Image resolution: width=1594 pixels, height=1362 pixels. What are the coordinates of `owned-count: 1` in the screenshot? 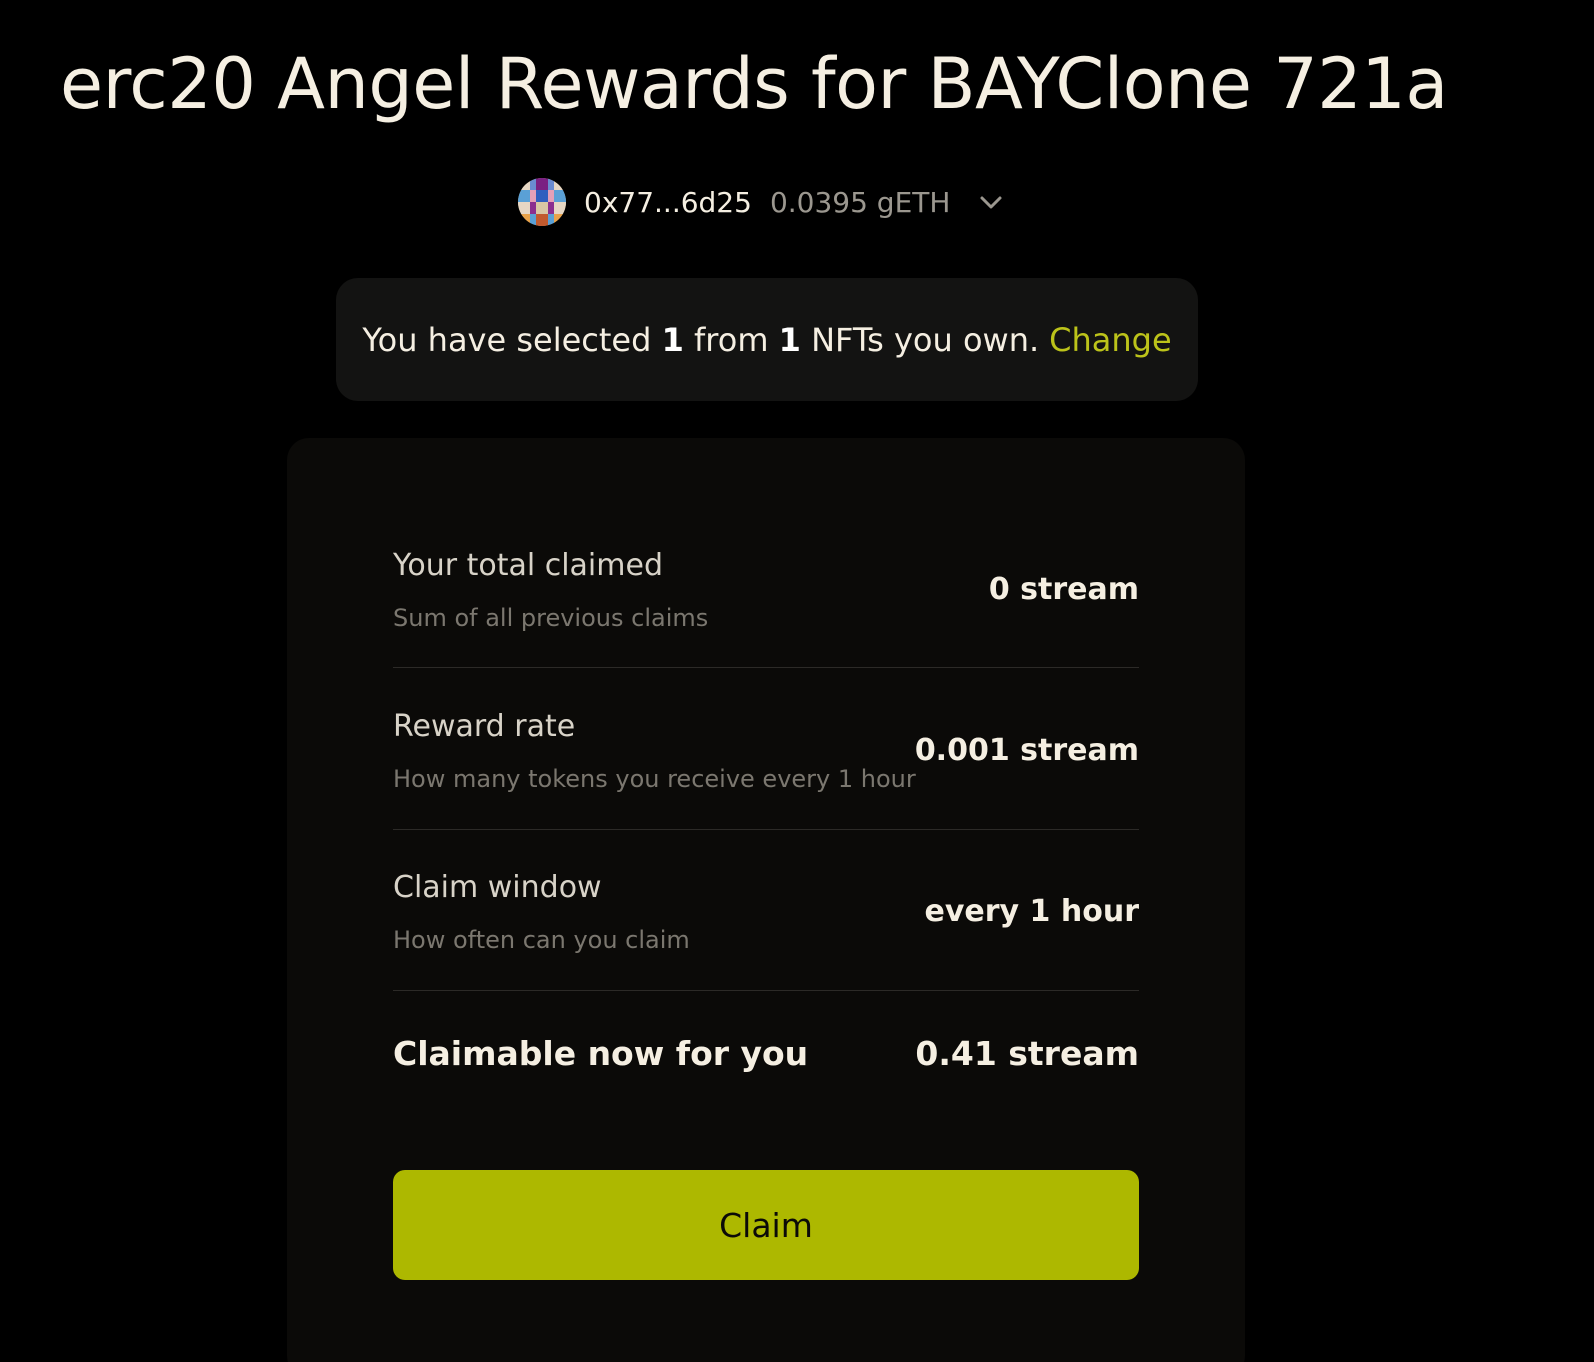 It's located at (789, 339).